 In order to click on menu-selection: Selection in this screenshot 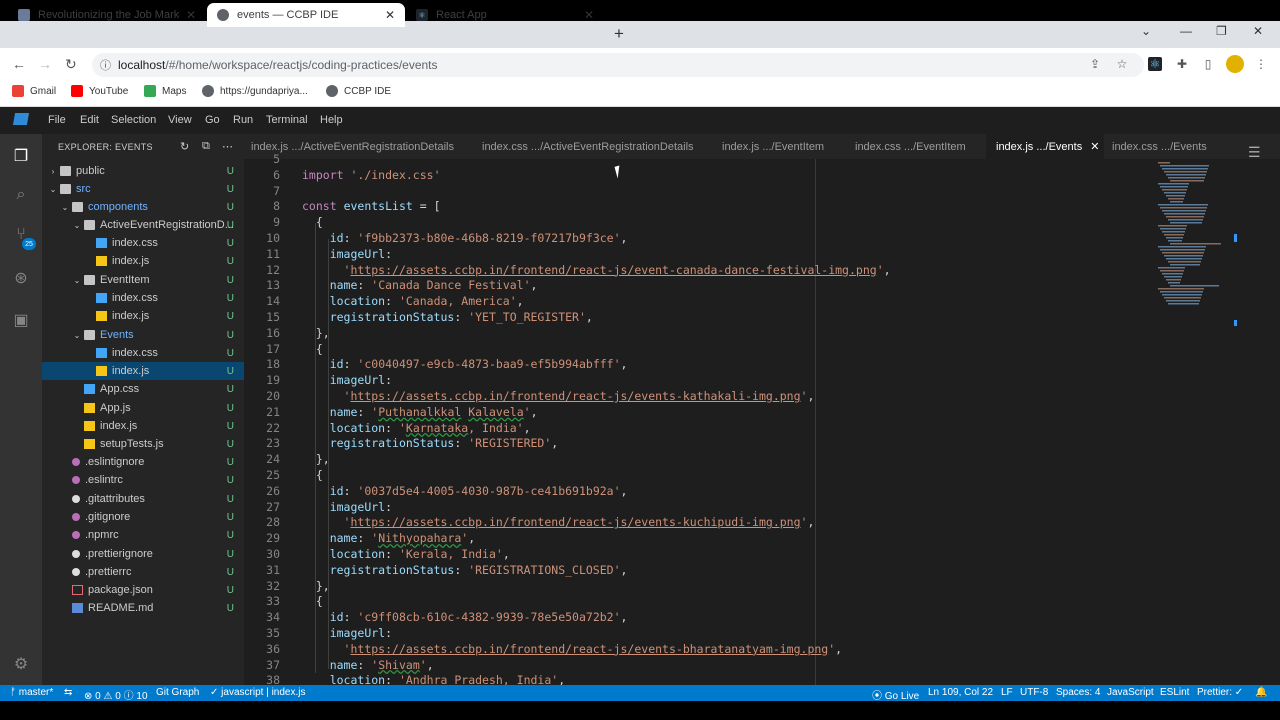, I will do `click(133, 120)`.